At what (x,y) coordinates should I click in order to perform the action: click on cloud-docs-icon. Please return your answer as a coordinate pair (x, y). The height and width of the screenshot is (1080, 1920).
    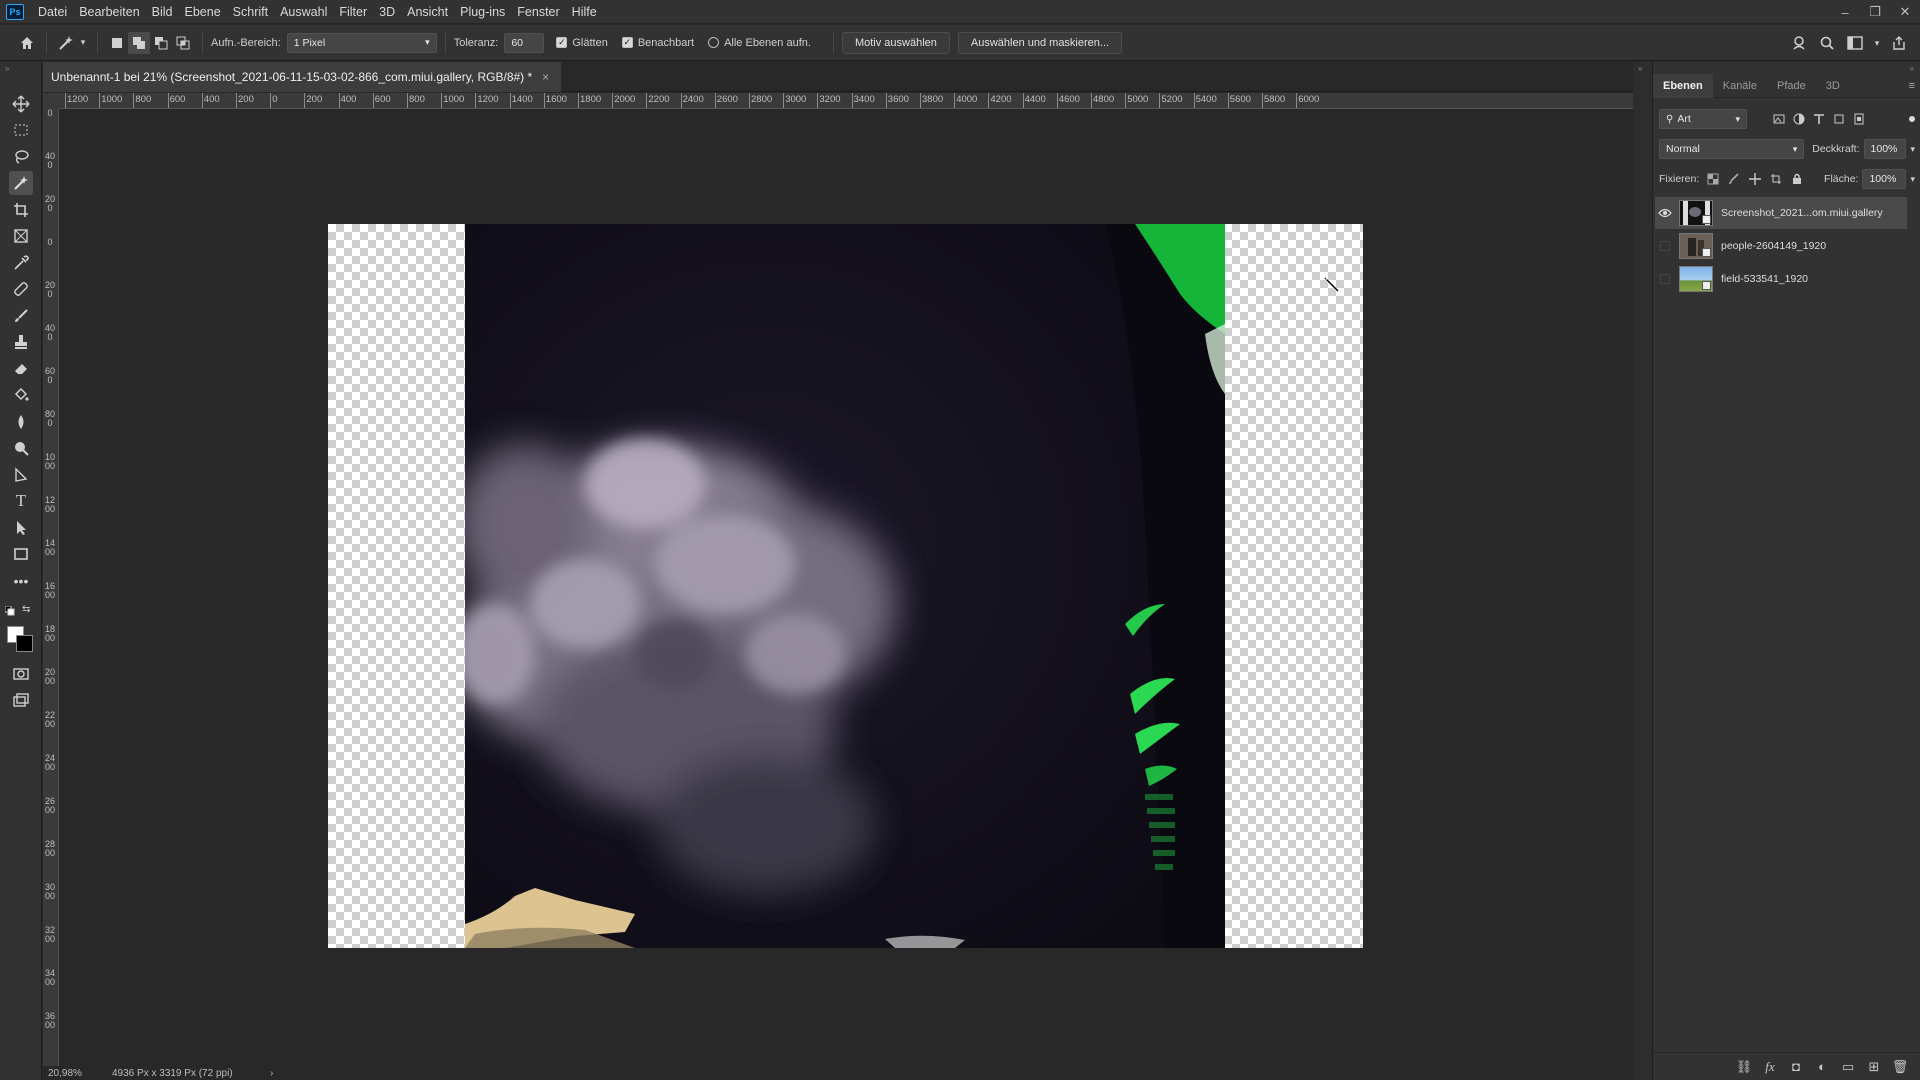
    Looking at the image, I should click on (1799, 43).